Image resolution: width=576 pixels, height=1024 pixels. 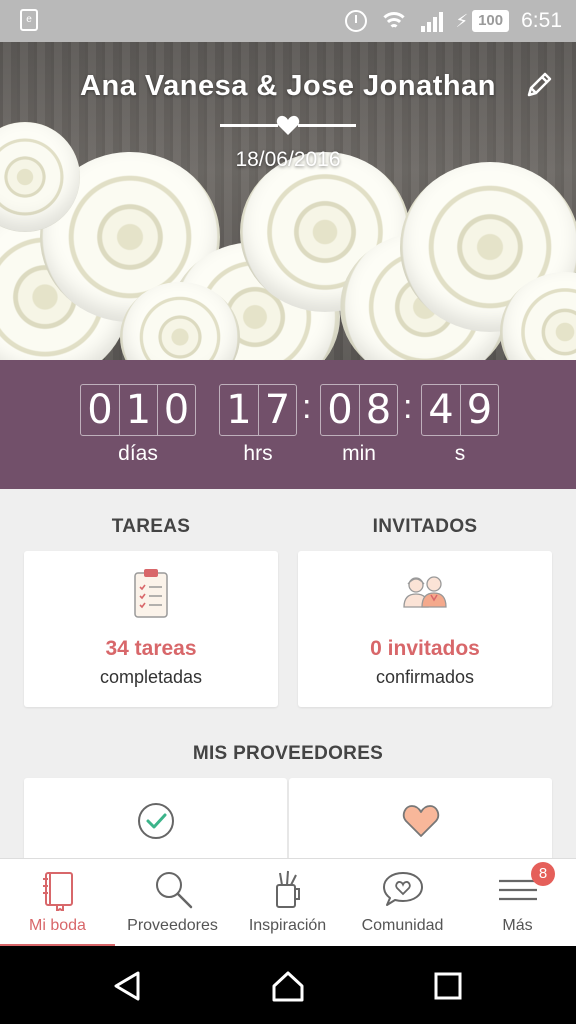 What do you see at coordinates (425, 677) in the screenshot?
I see `guests-subtitle: confirmados` at bounding box center [425, 677].